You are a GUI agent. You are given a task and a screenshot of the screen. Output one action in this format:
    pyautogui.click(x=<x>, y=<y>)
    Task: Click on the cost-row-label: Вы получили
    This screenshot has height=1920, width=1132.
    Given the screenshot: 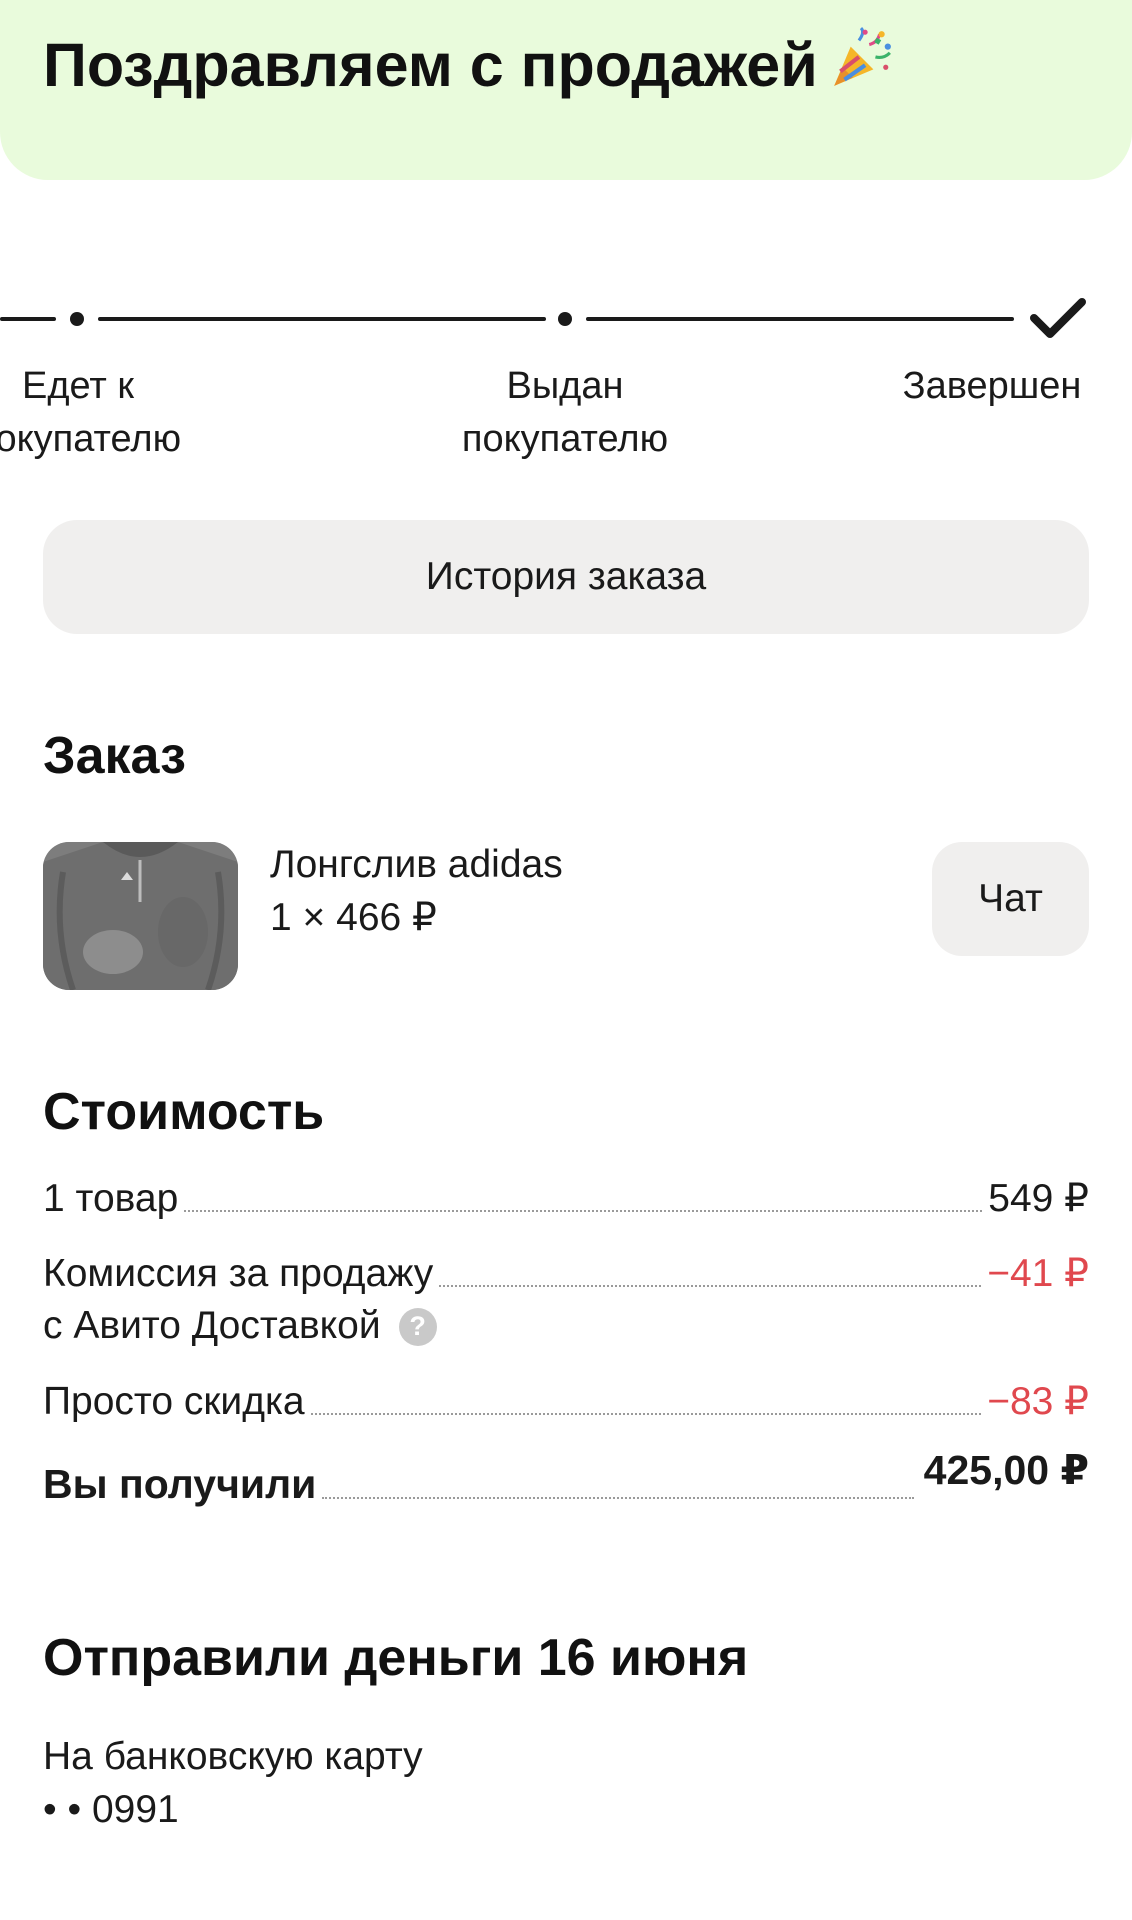 What is the action you would take?
    pyautogui.click(x=180, y=1484)
    